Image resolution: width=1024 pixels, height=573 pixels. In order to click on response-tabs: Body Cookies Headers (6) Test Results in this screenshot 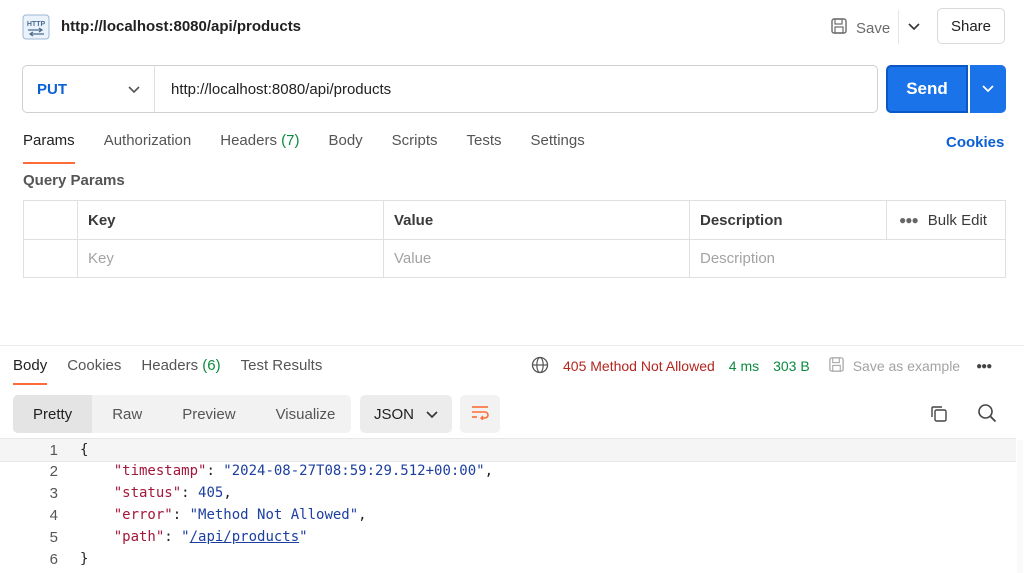, I will do `click(177, 372)`.